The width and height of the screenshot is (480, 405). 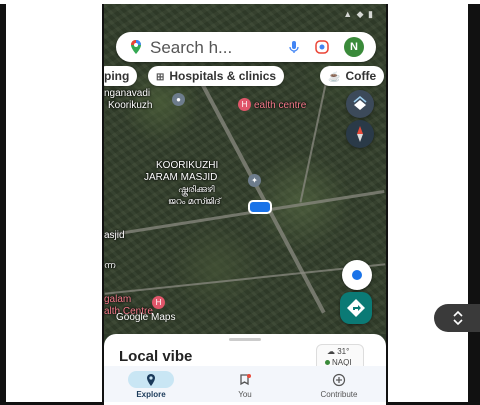 What do you see at coordinates (294, 47) in the screenshot?
I see `microphone-icon` at bounding box center [294, 47].